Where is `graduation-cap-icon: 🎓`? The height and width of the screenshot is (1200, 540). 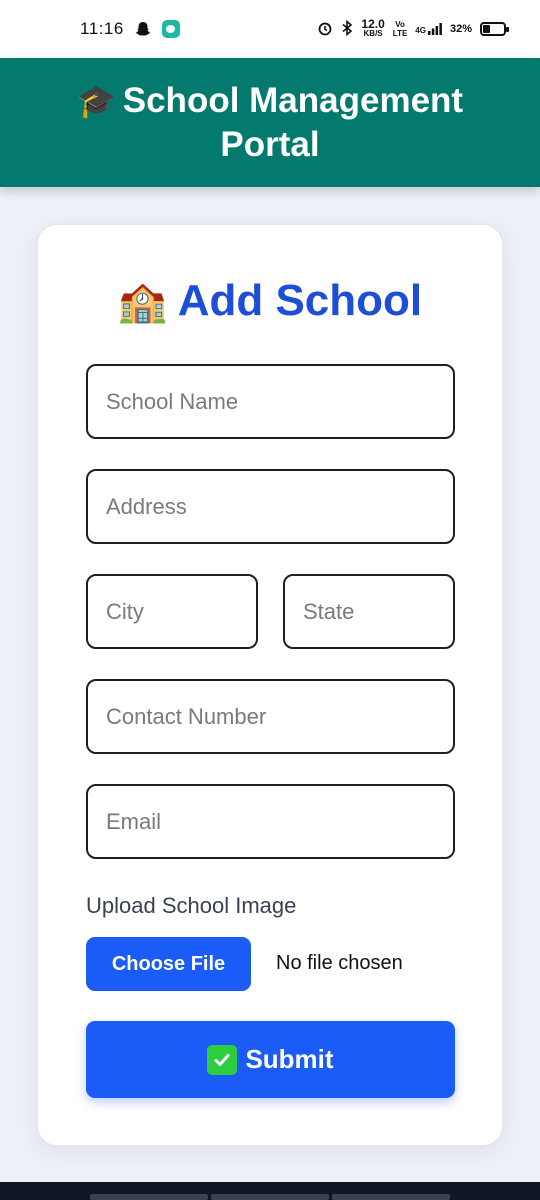 graduation-cap-icon: 🎓 is located at coordinates (96, 100).